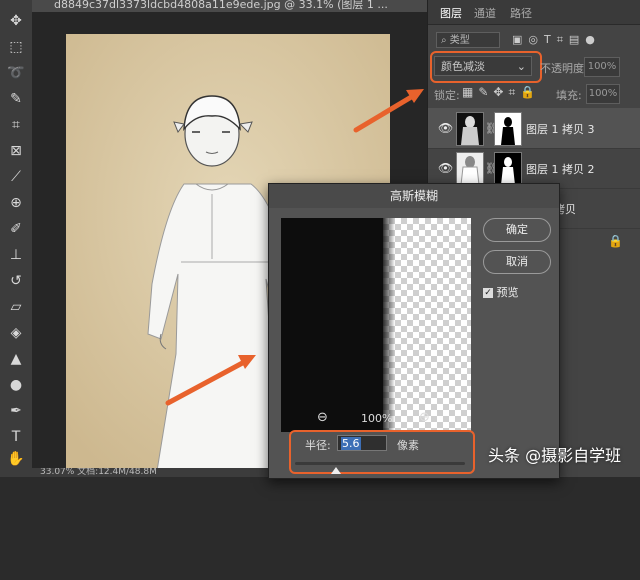  Describe the element at coordinates (388, 111) in the screenshot. I see `arrow-to-blend-mode` at that location.